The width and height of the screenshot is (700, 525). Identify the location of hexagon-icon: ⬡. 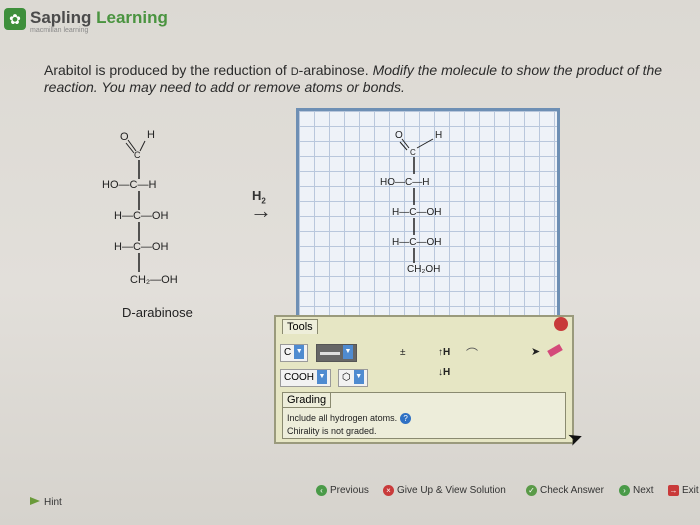
(346, 377).